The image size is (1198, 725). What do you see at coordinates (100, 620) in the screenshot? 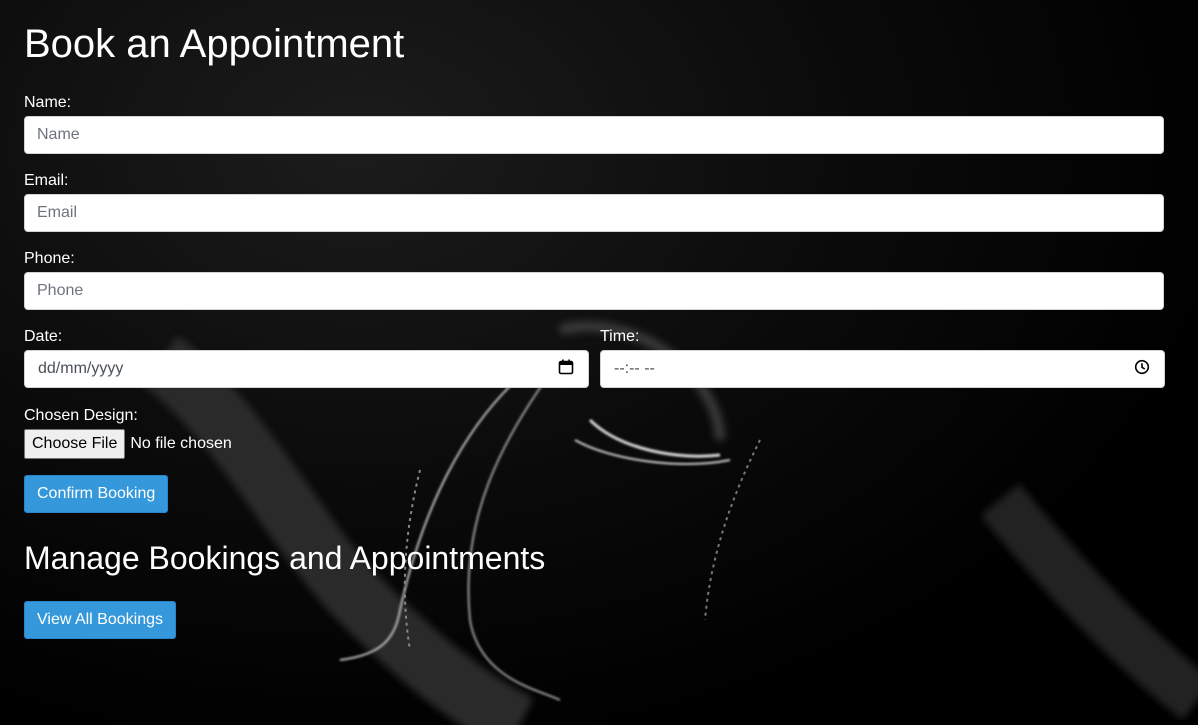
I see `view-all-bookings-button: View All Bookings` at bounding box center [100, 620].